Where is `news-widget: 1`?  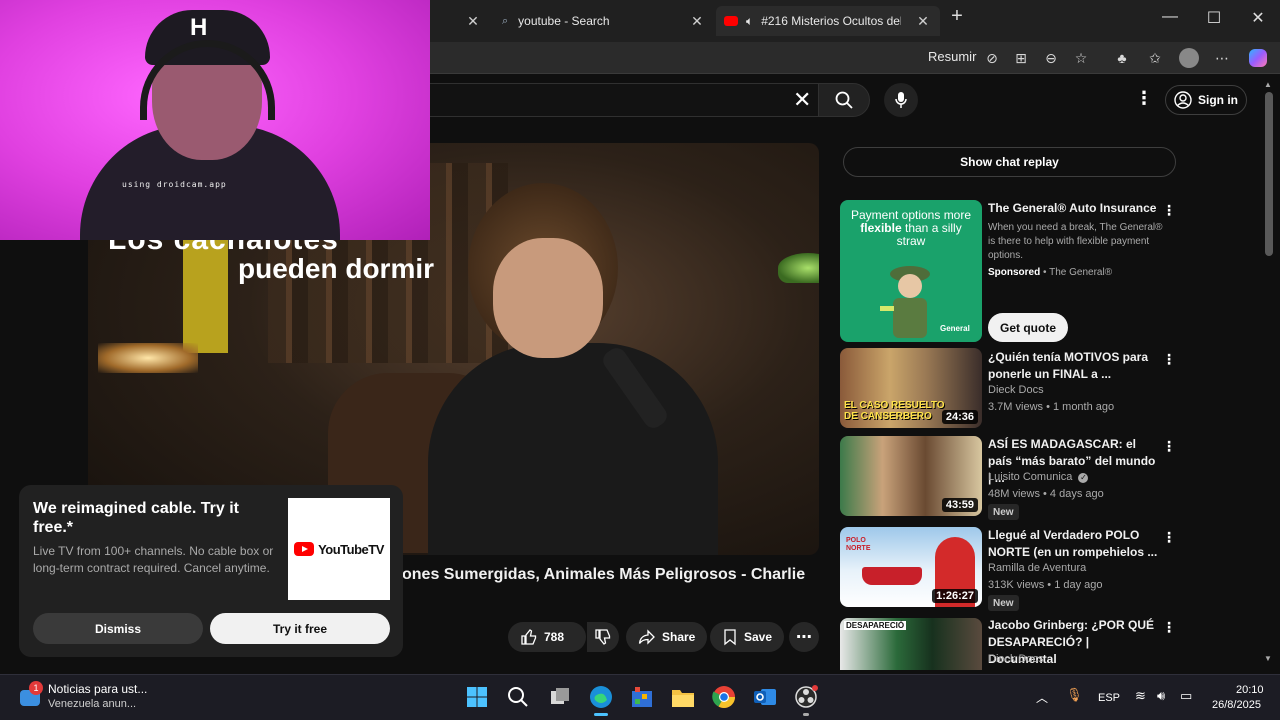 news-widget: 1 is located at coordinates (30, 694).